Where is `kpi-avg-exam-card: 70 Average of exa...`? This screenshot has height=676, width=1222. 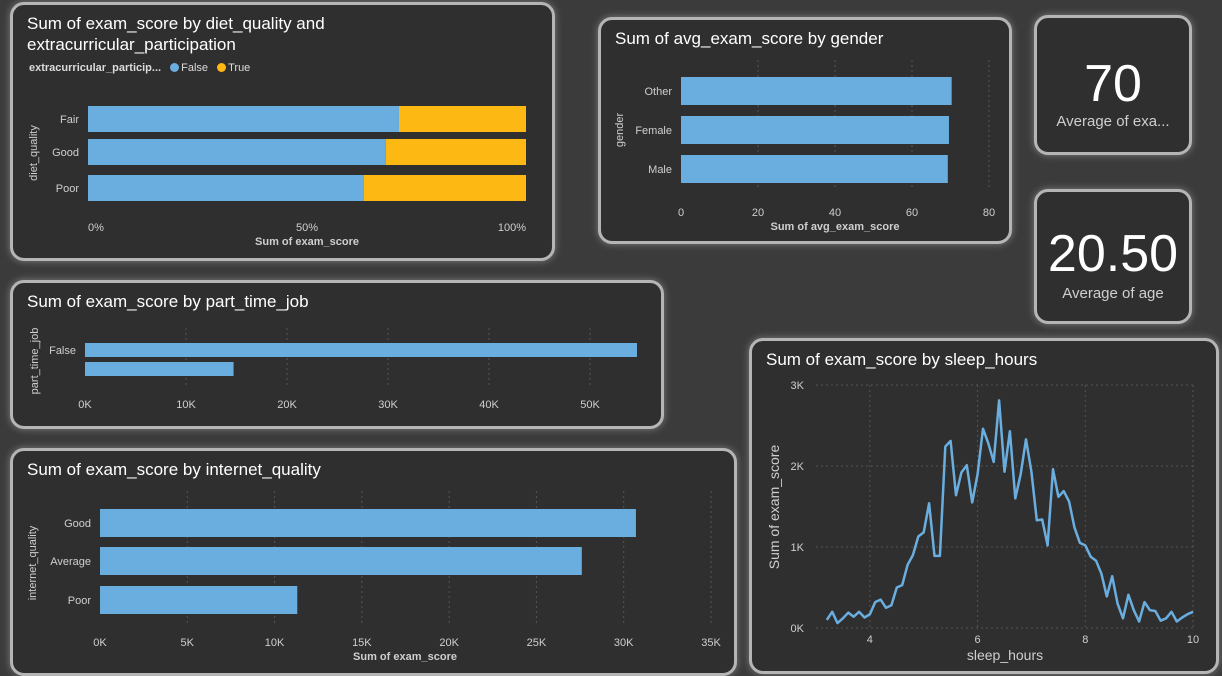
kpi-avg-exam-card: 70 Average of exa... is located at coordinates (1113, 85).